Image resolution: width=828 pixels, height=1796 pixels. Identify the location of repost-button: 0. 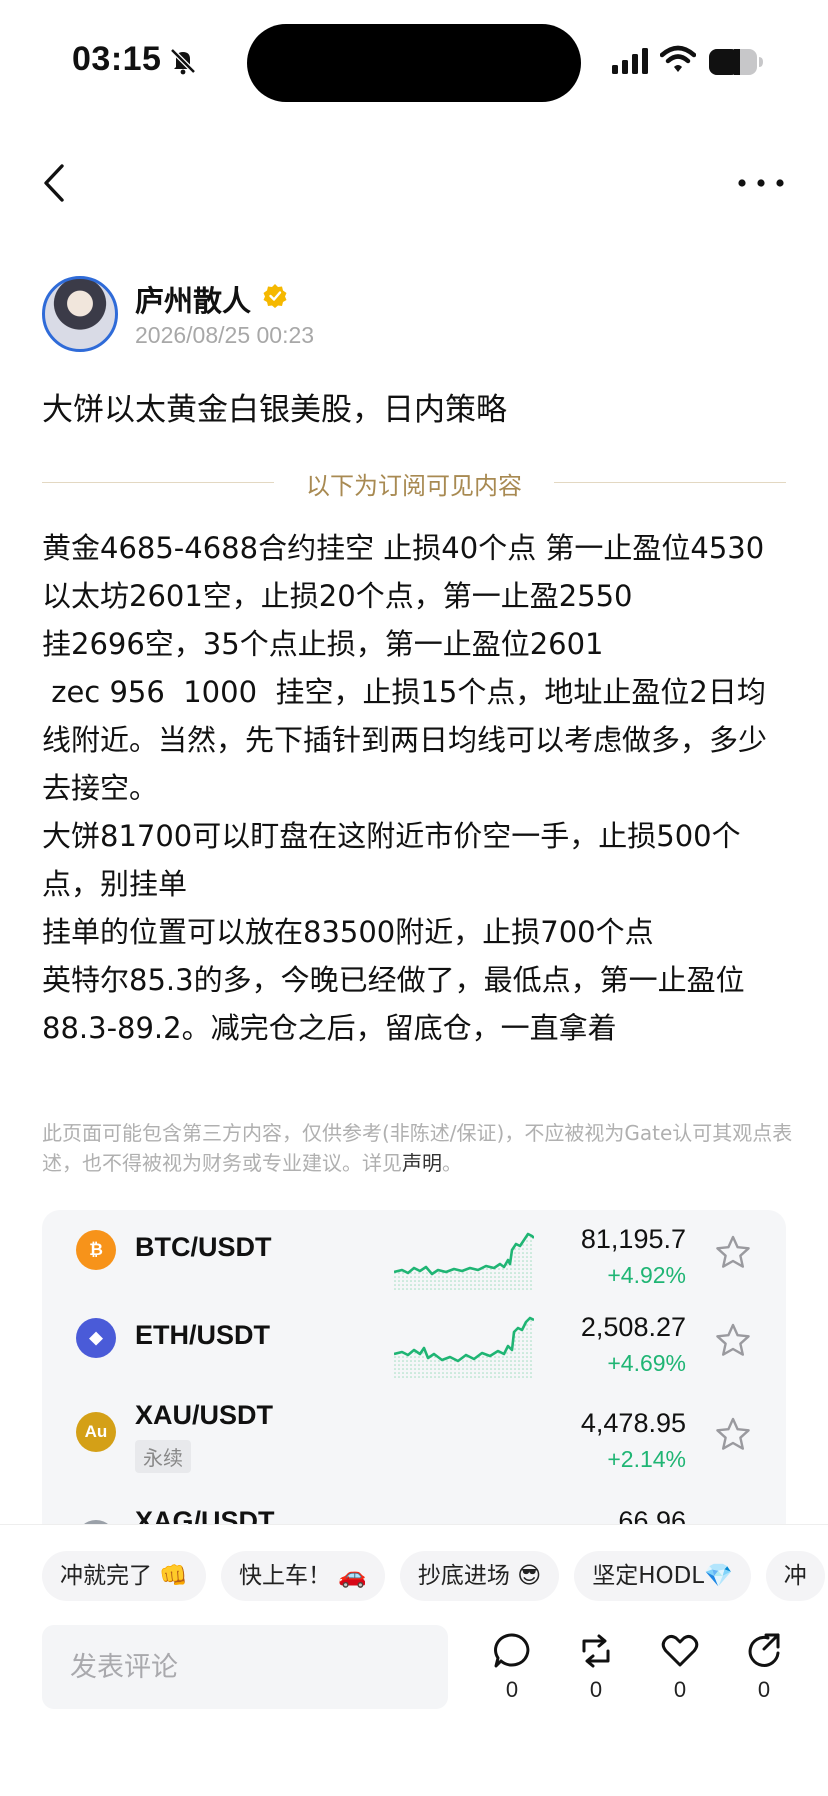
(596, 1667).